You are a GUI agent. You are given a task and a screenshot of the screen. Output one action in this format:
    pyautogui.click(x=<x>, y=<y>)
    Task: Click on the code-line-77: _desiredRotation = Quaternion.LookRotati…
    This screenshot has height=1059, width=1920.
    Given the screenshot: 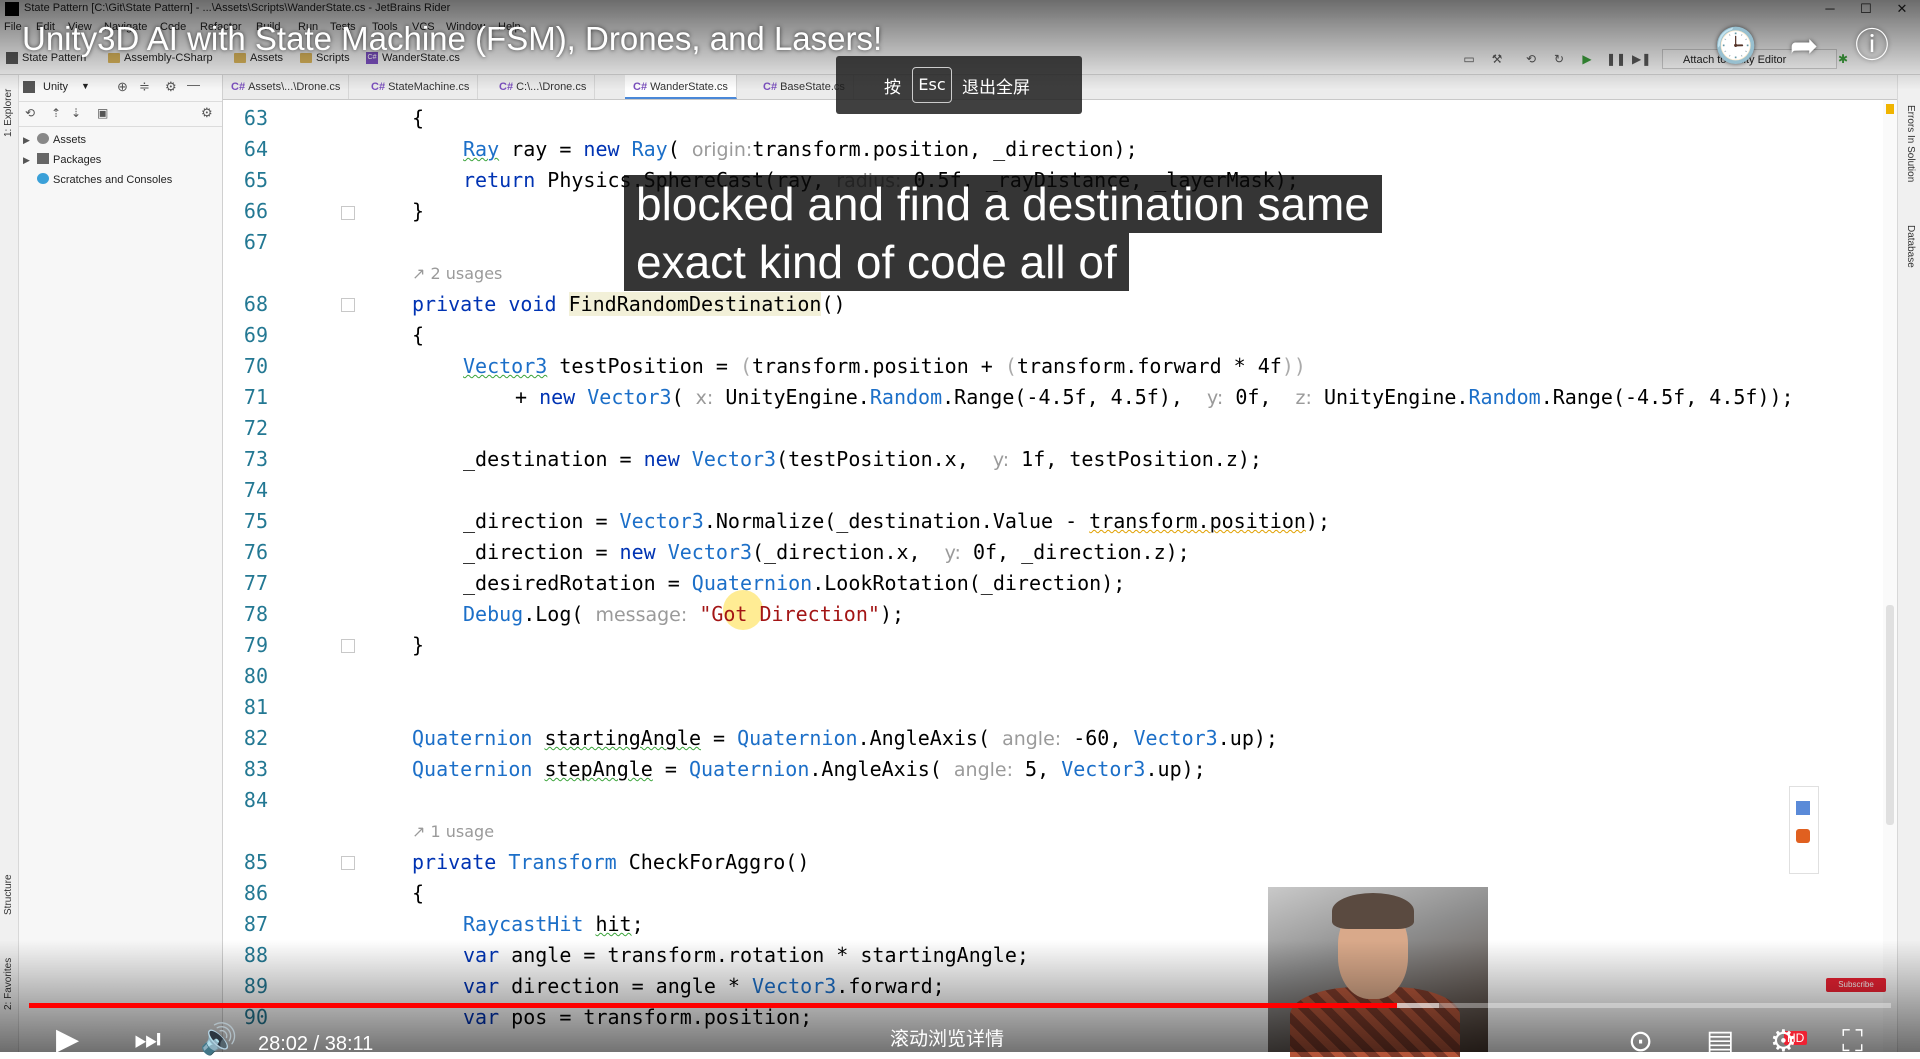 What is the action you would take?
    pyautogui.click(x=794, y=583)
    